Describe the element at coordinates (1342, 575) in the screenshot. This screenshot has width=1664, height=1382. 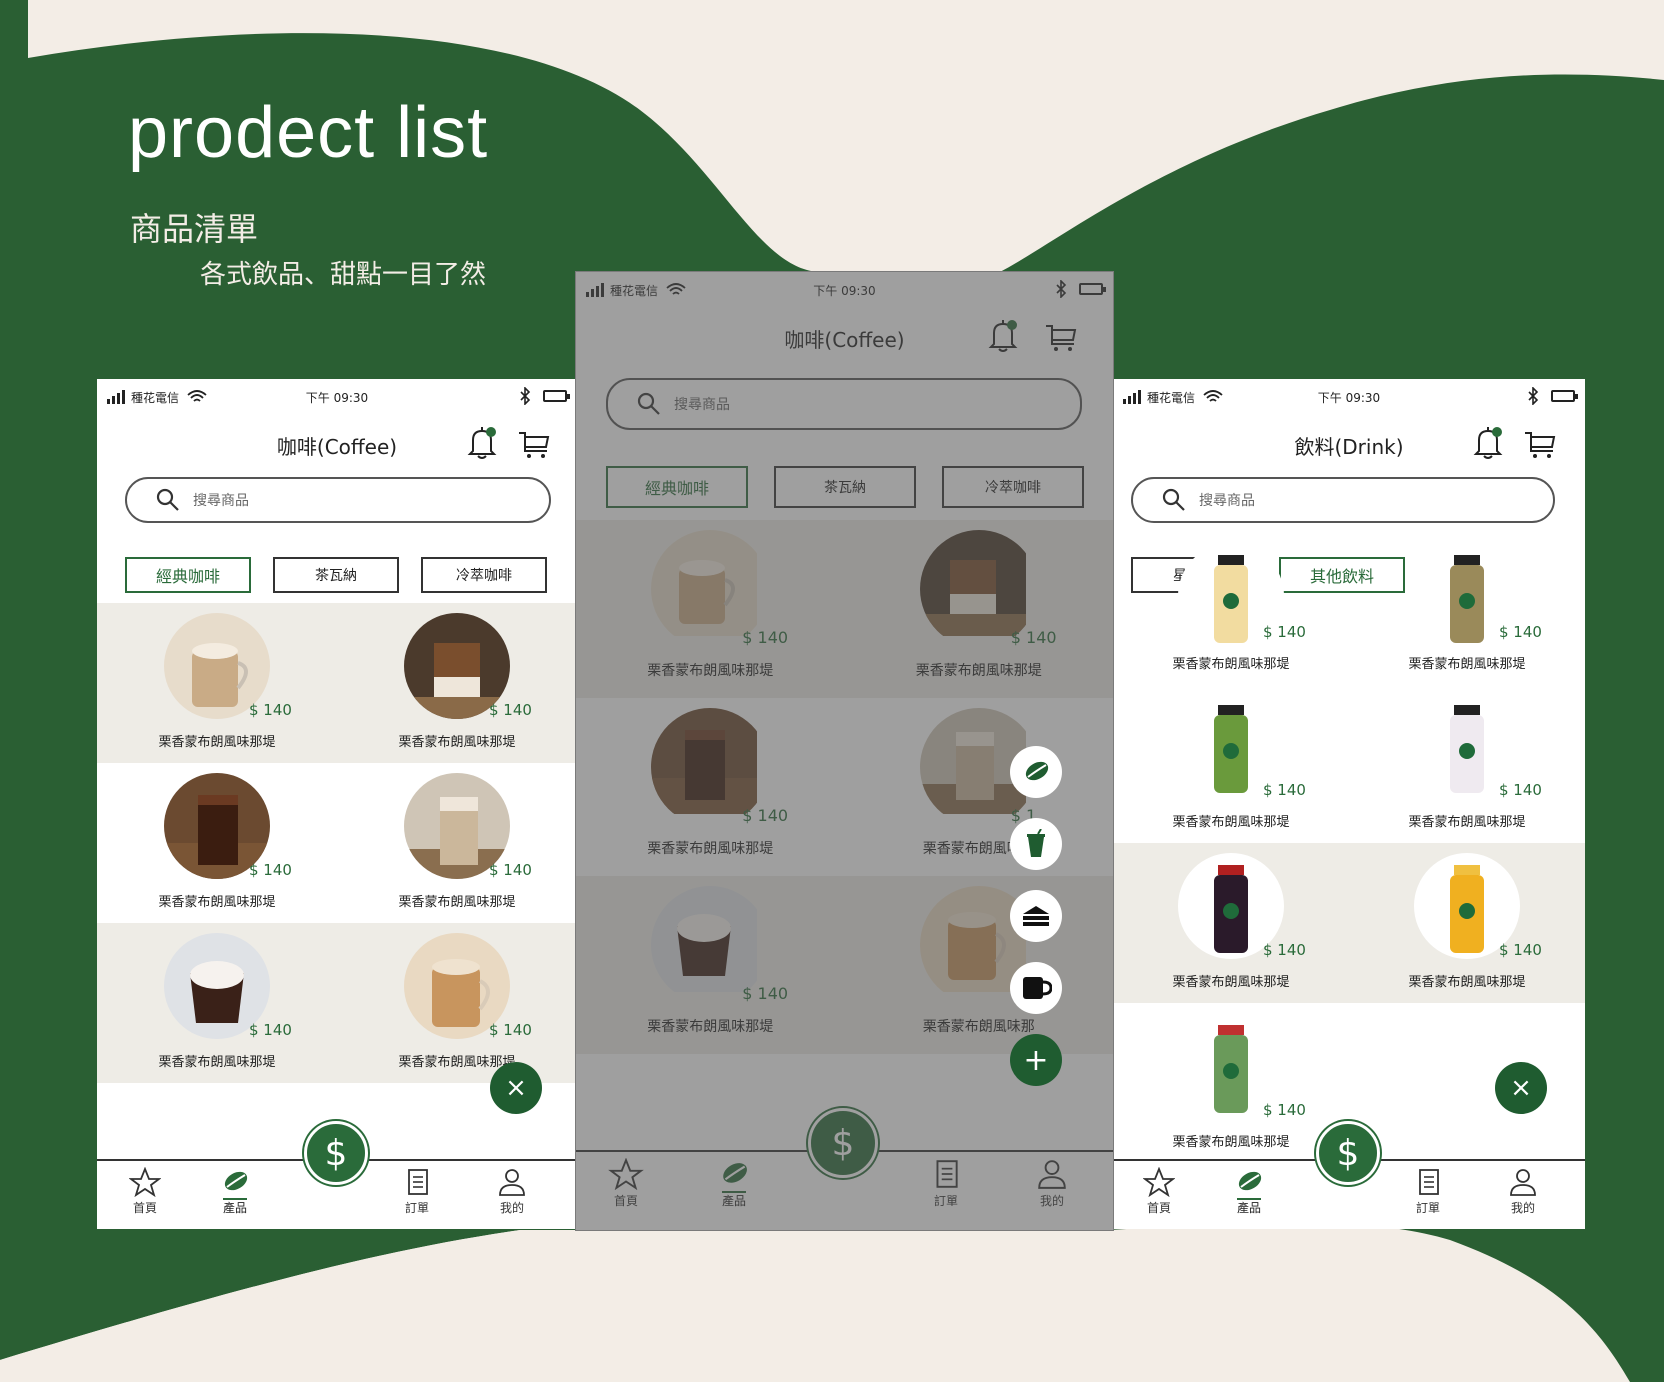
I see `chip-other-drinks: 其他飲料` at that location.